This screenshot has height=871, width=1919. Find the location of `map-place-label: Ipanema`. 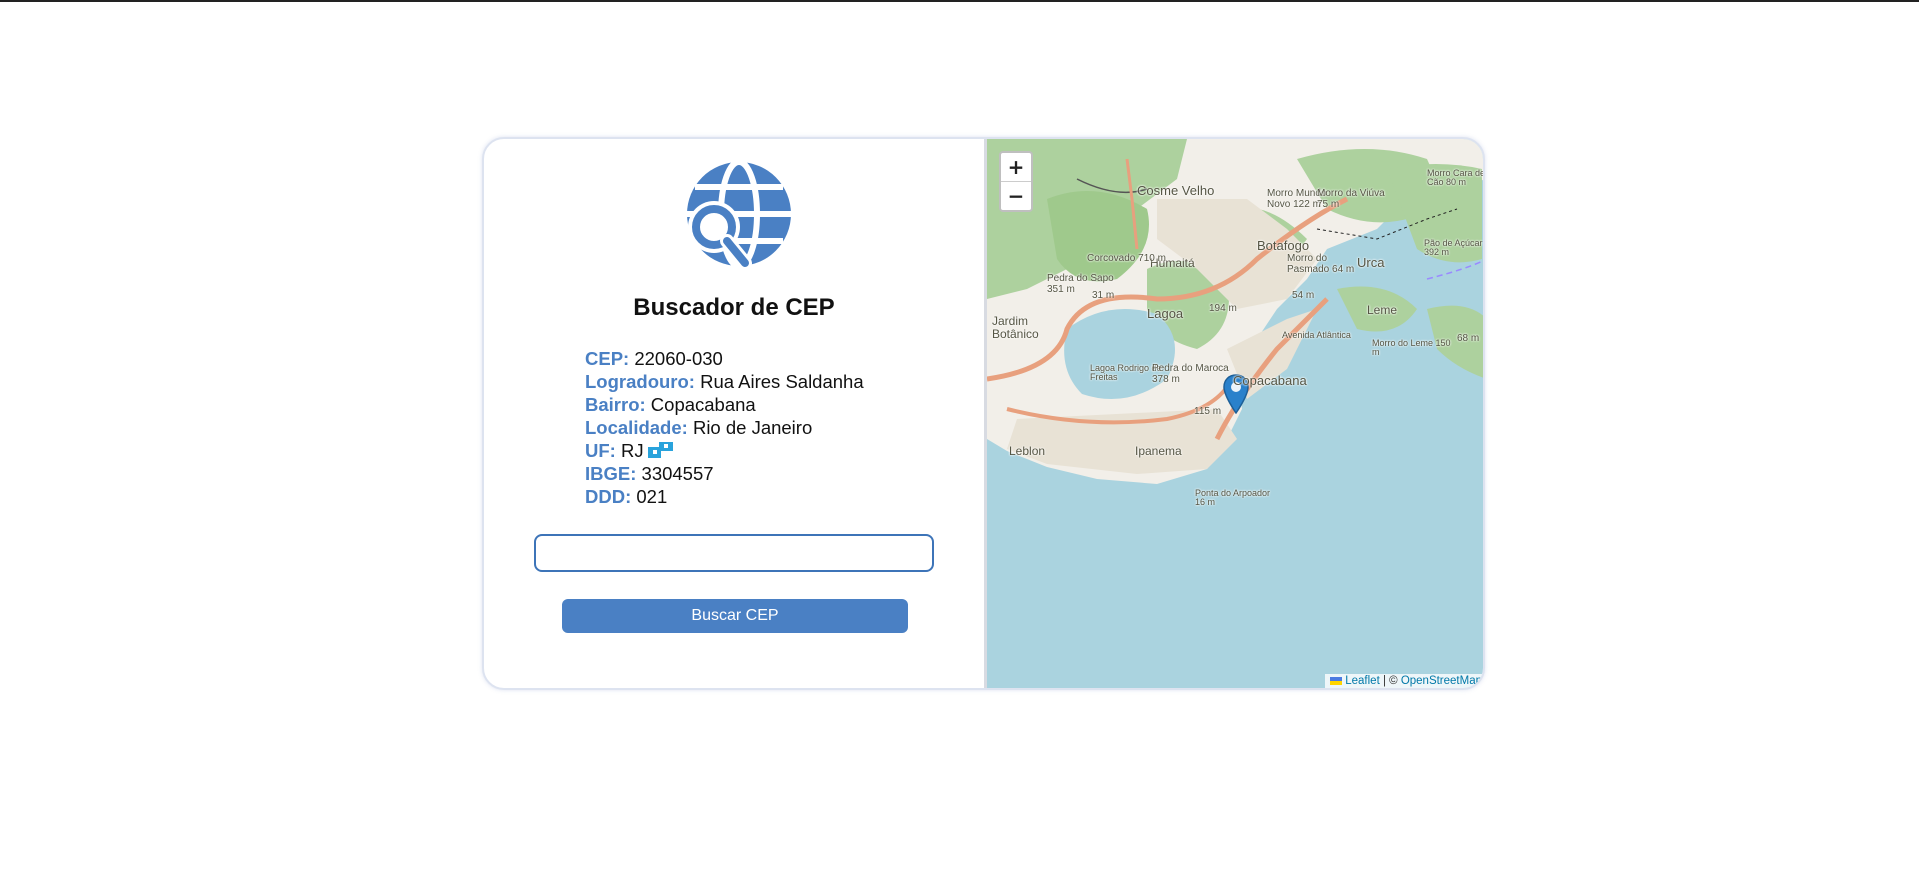

map-place-label: Ipanema is located at coordinates (1158, 451).